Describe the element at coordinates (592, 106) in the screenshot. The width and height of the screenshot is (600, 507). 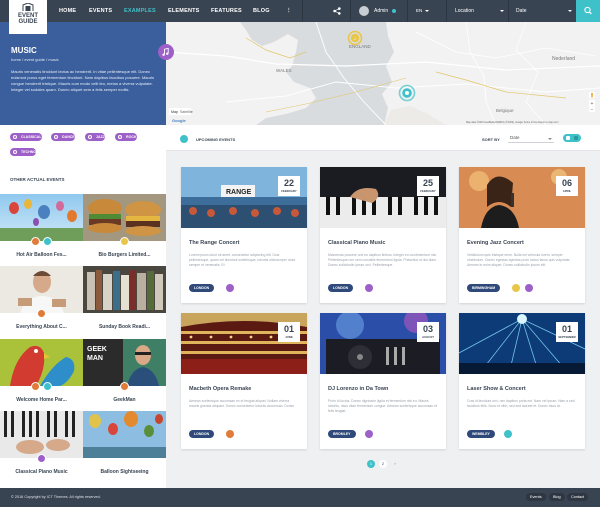
I see `map-zoom-control: + −` at that location.